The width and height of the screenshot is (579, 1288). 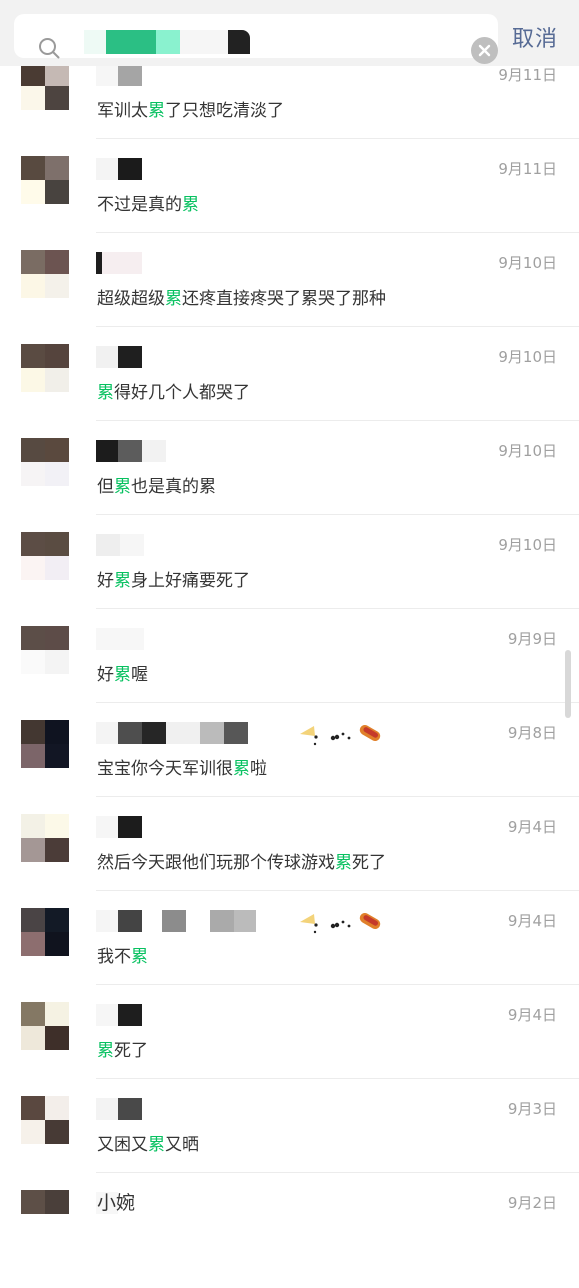 What do you see at coordinates (535, 37) in the screenshot?
I see `cancel-button: 取消` at bounding box center [535, 37].